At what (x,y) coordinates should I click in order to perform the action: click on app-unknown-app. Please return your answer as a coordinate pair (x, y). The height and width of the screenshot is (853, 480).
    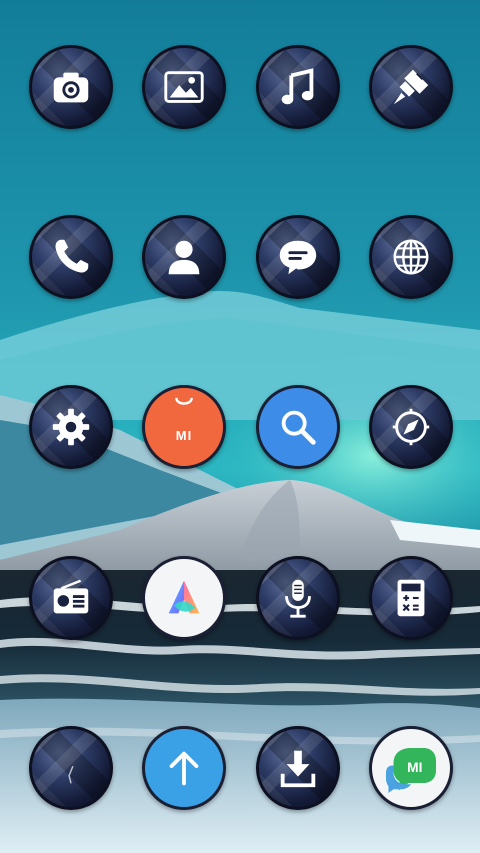
    Looking at the image, I should click on (71, 768).